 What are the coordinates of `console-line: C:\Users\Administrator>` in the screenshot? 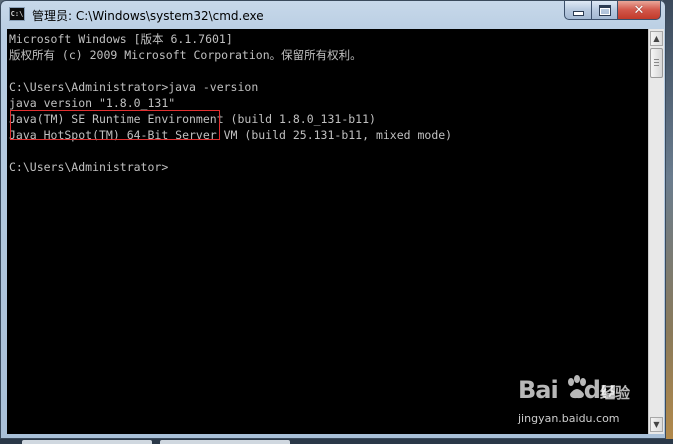 It's located at (89, 167).